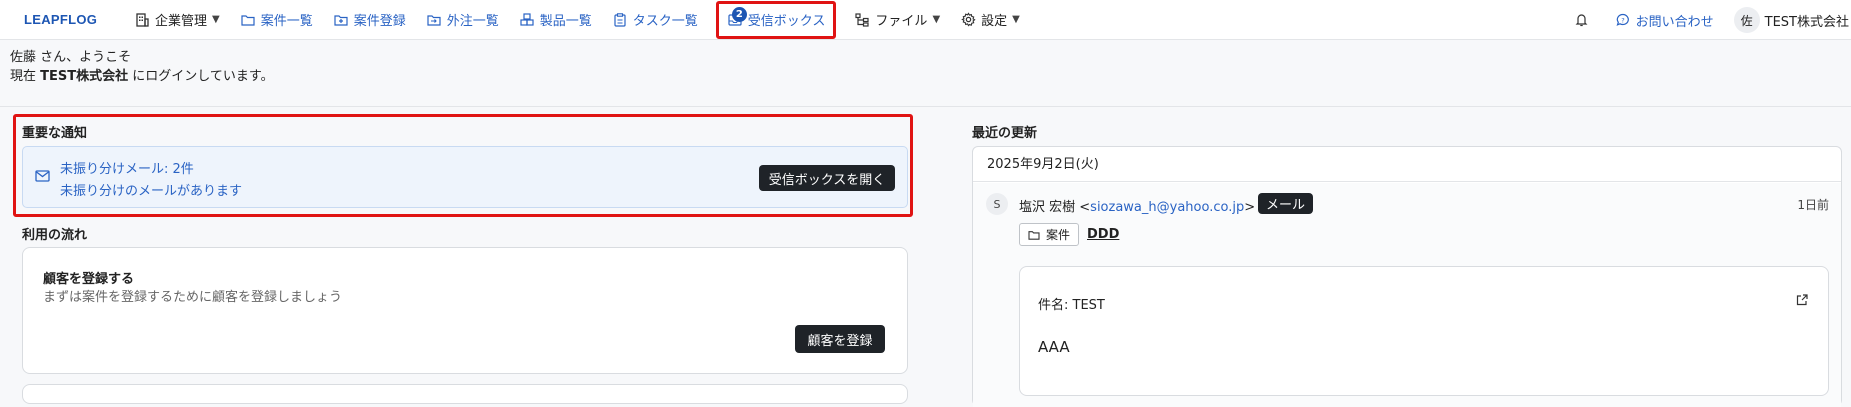  What do you see at coordinates (565, 21) in the screenshot?
I see `nav-products-label: 製品一覧` at bounding box center [565, 21].